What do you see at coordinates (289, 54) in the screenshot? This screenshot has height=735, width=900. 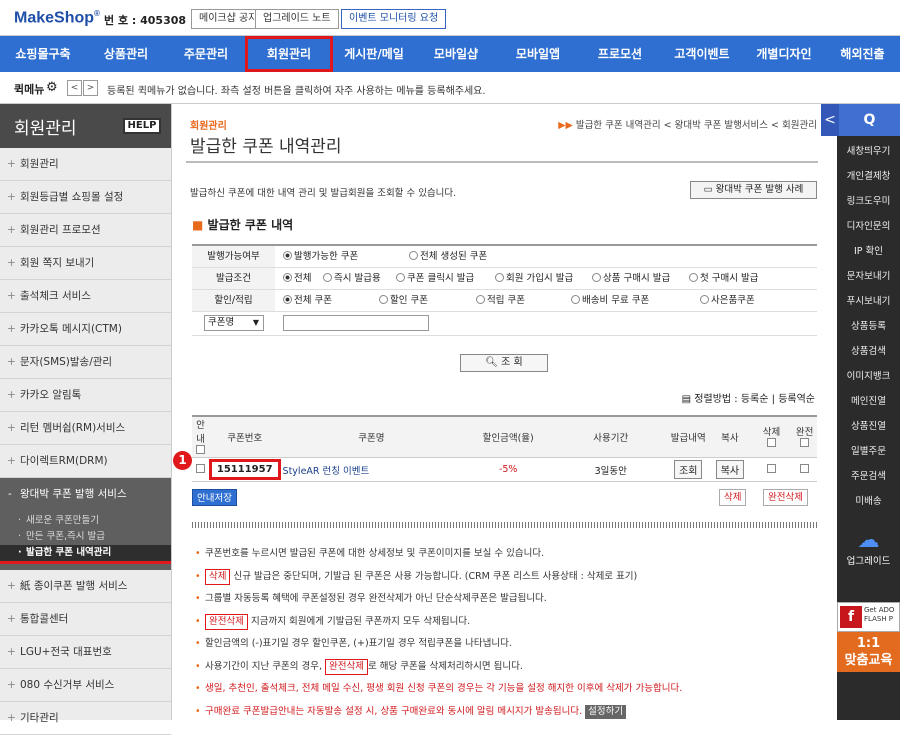 I see `nav-member: 회원관리` at bounding box center [289, 54].